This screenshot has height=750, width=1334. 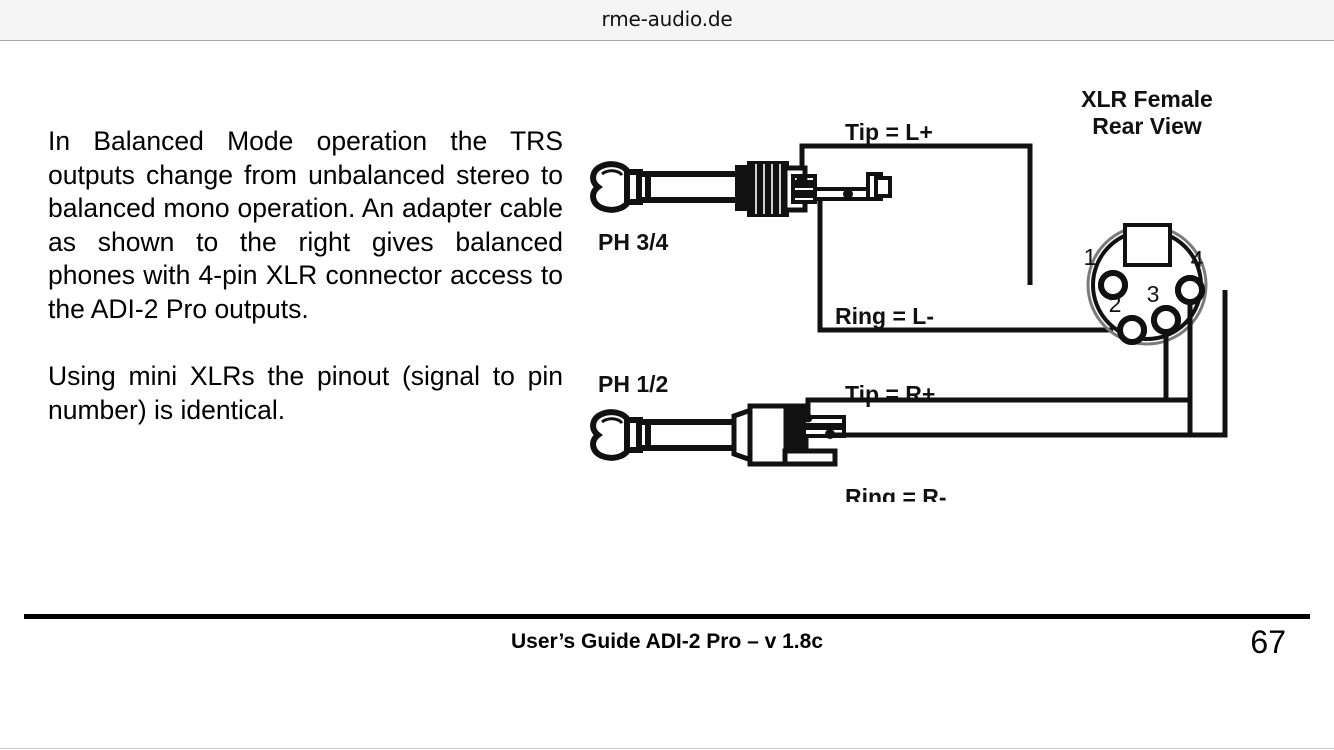 I want to click on plug-base-bottom, so click(x=810, y=457).